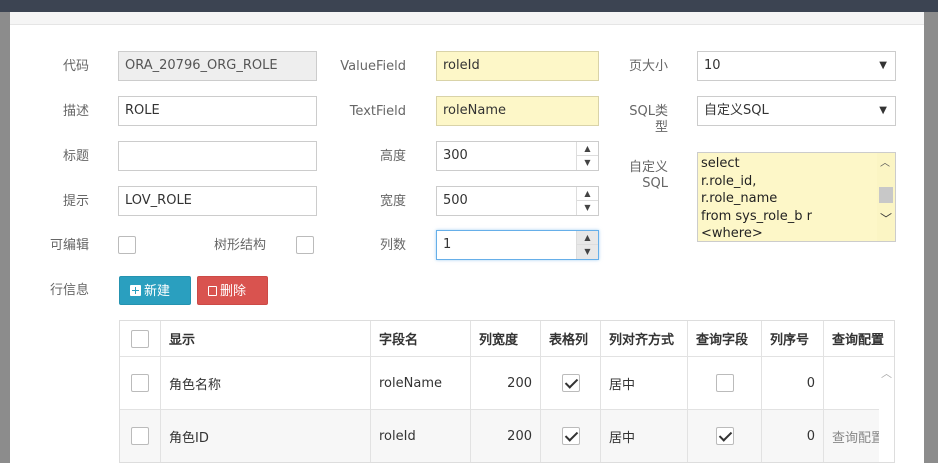 Image resolution: width=938 pixels, height=463 pixels. I want to click on col-header-width: 列宽度, so click(506, 338).